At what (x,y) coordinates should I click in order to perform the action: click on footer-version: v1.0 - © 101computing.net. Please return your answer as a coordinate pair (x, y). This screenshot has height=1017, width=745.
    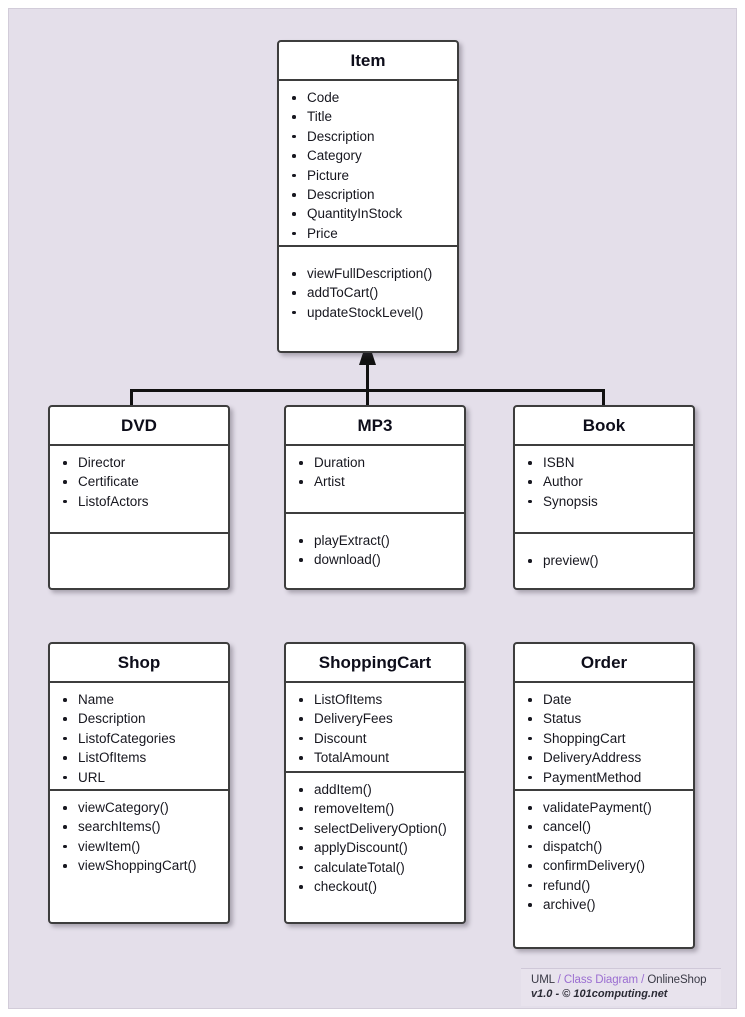
    Looking at the image, I should click on (599, 994).